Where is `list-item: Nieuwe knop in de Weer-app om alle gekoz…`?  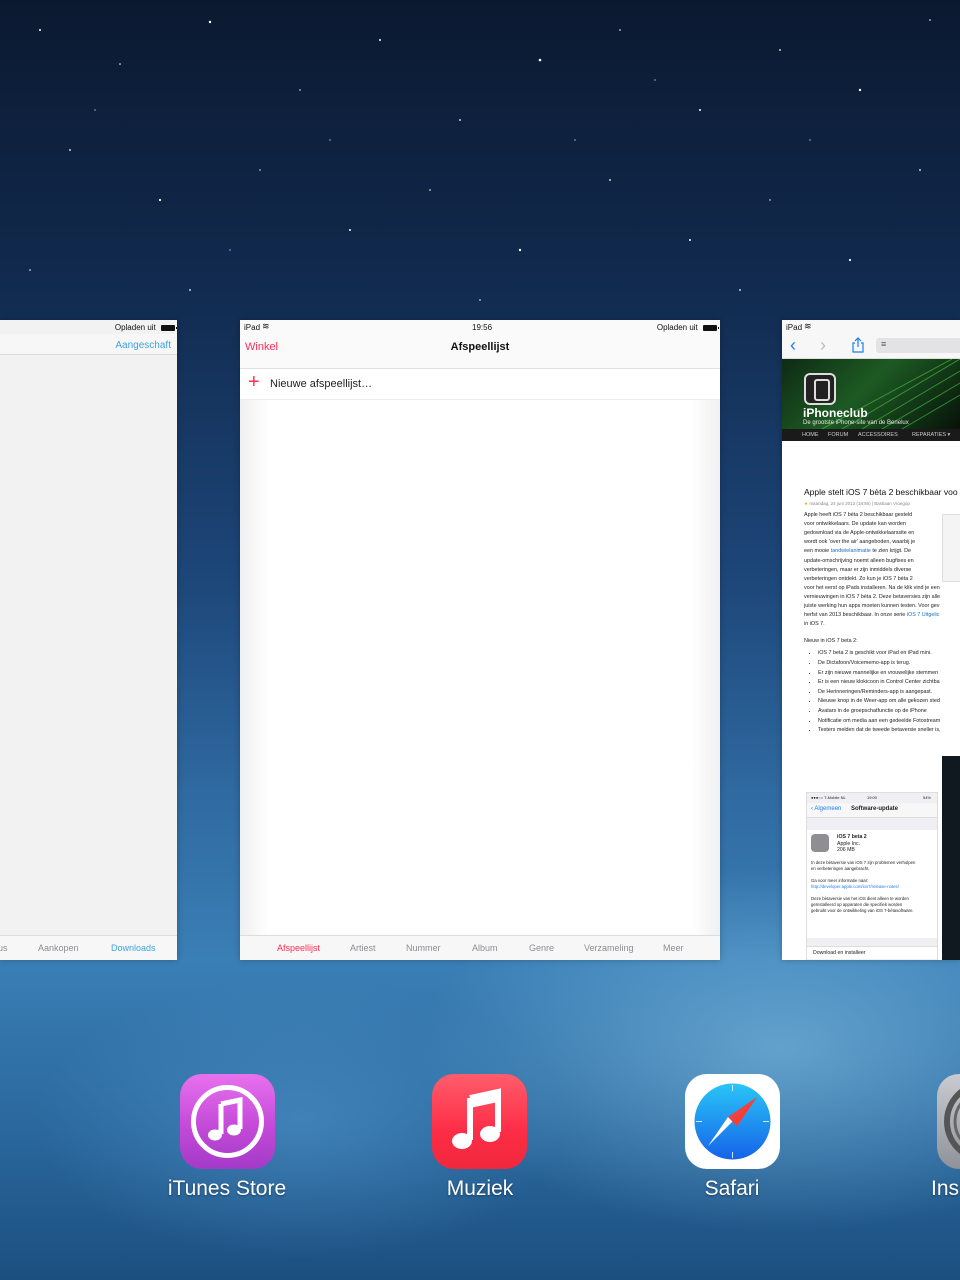 list-item: Nieuwe knop in de Weer-app om alle gekoz… is located at coordinates (889, 702).